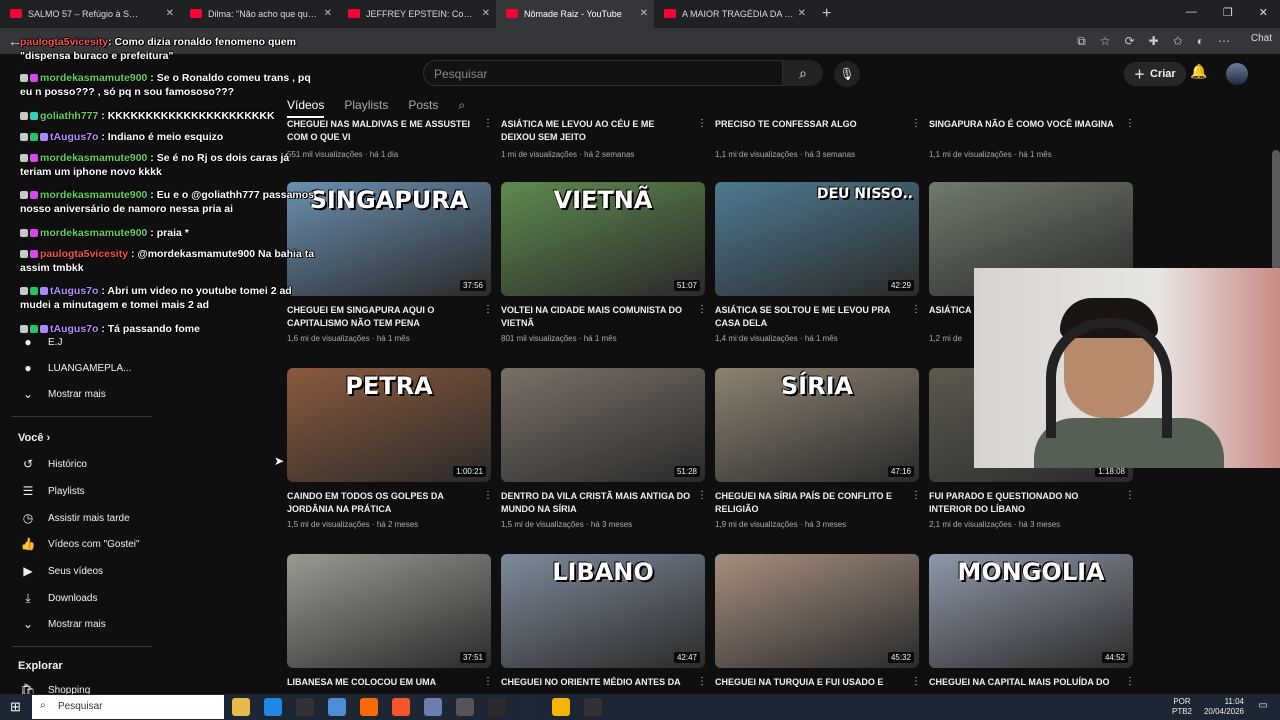 Image resolution: width=1280 pixels, height=720 pixels. I want to click on brave-icon, so click(401, 707).